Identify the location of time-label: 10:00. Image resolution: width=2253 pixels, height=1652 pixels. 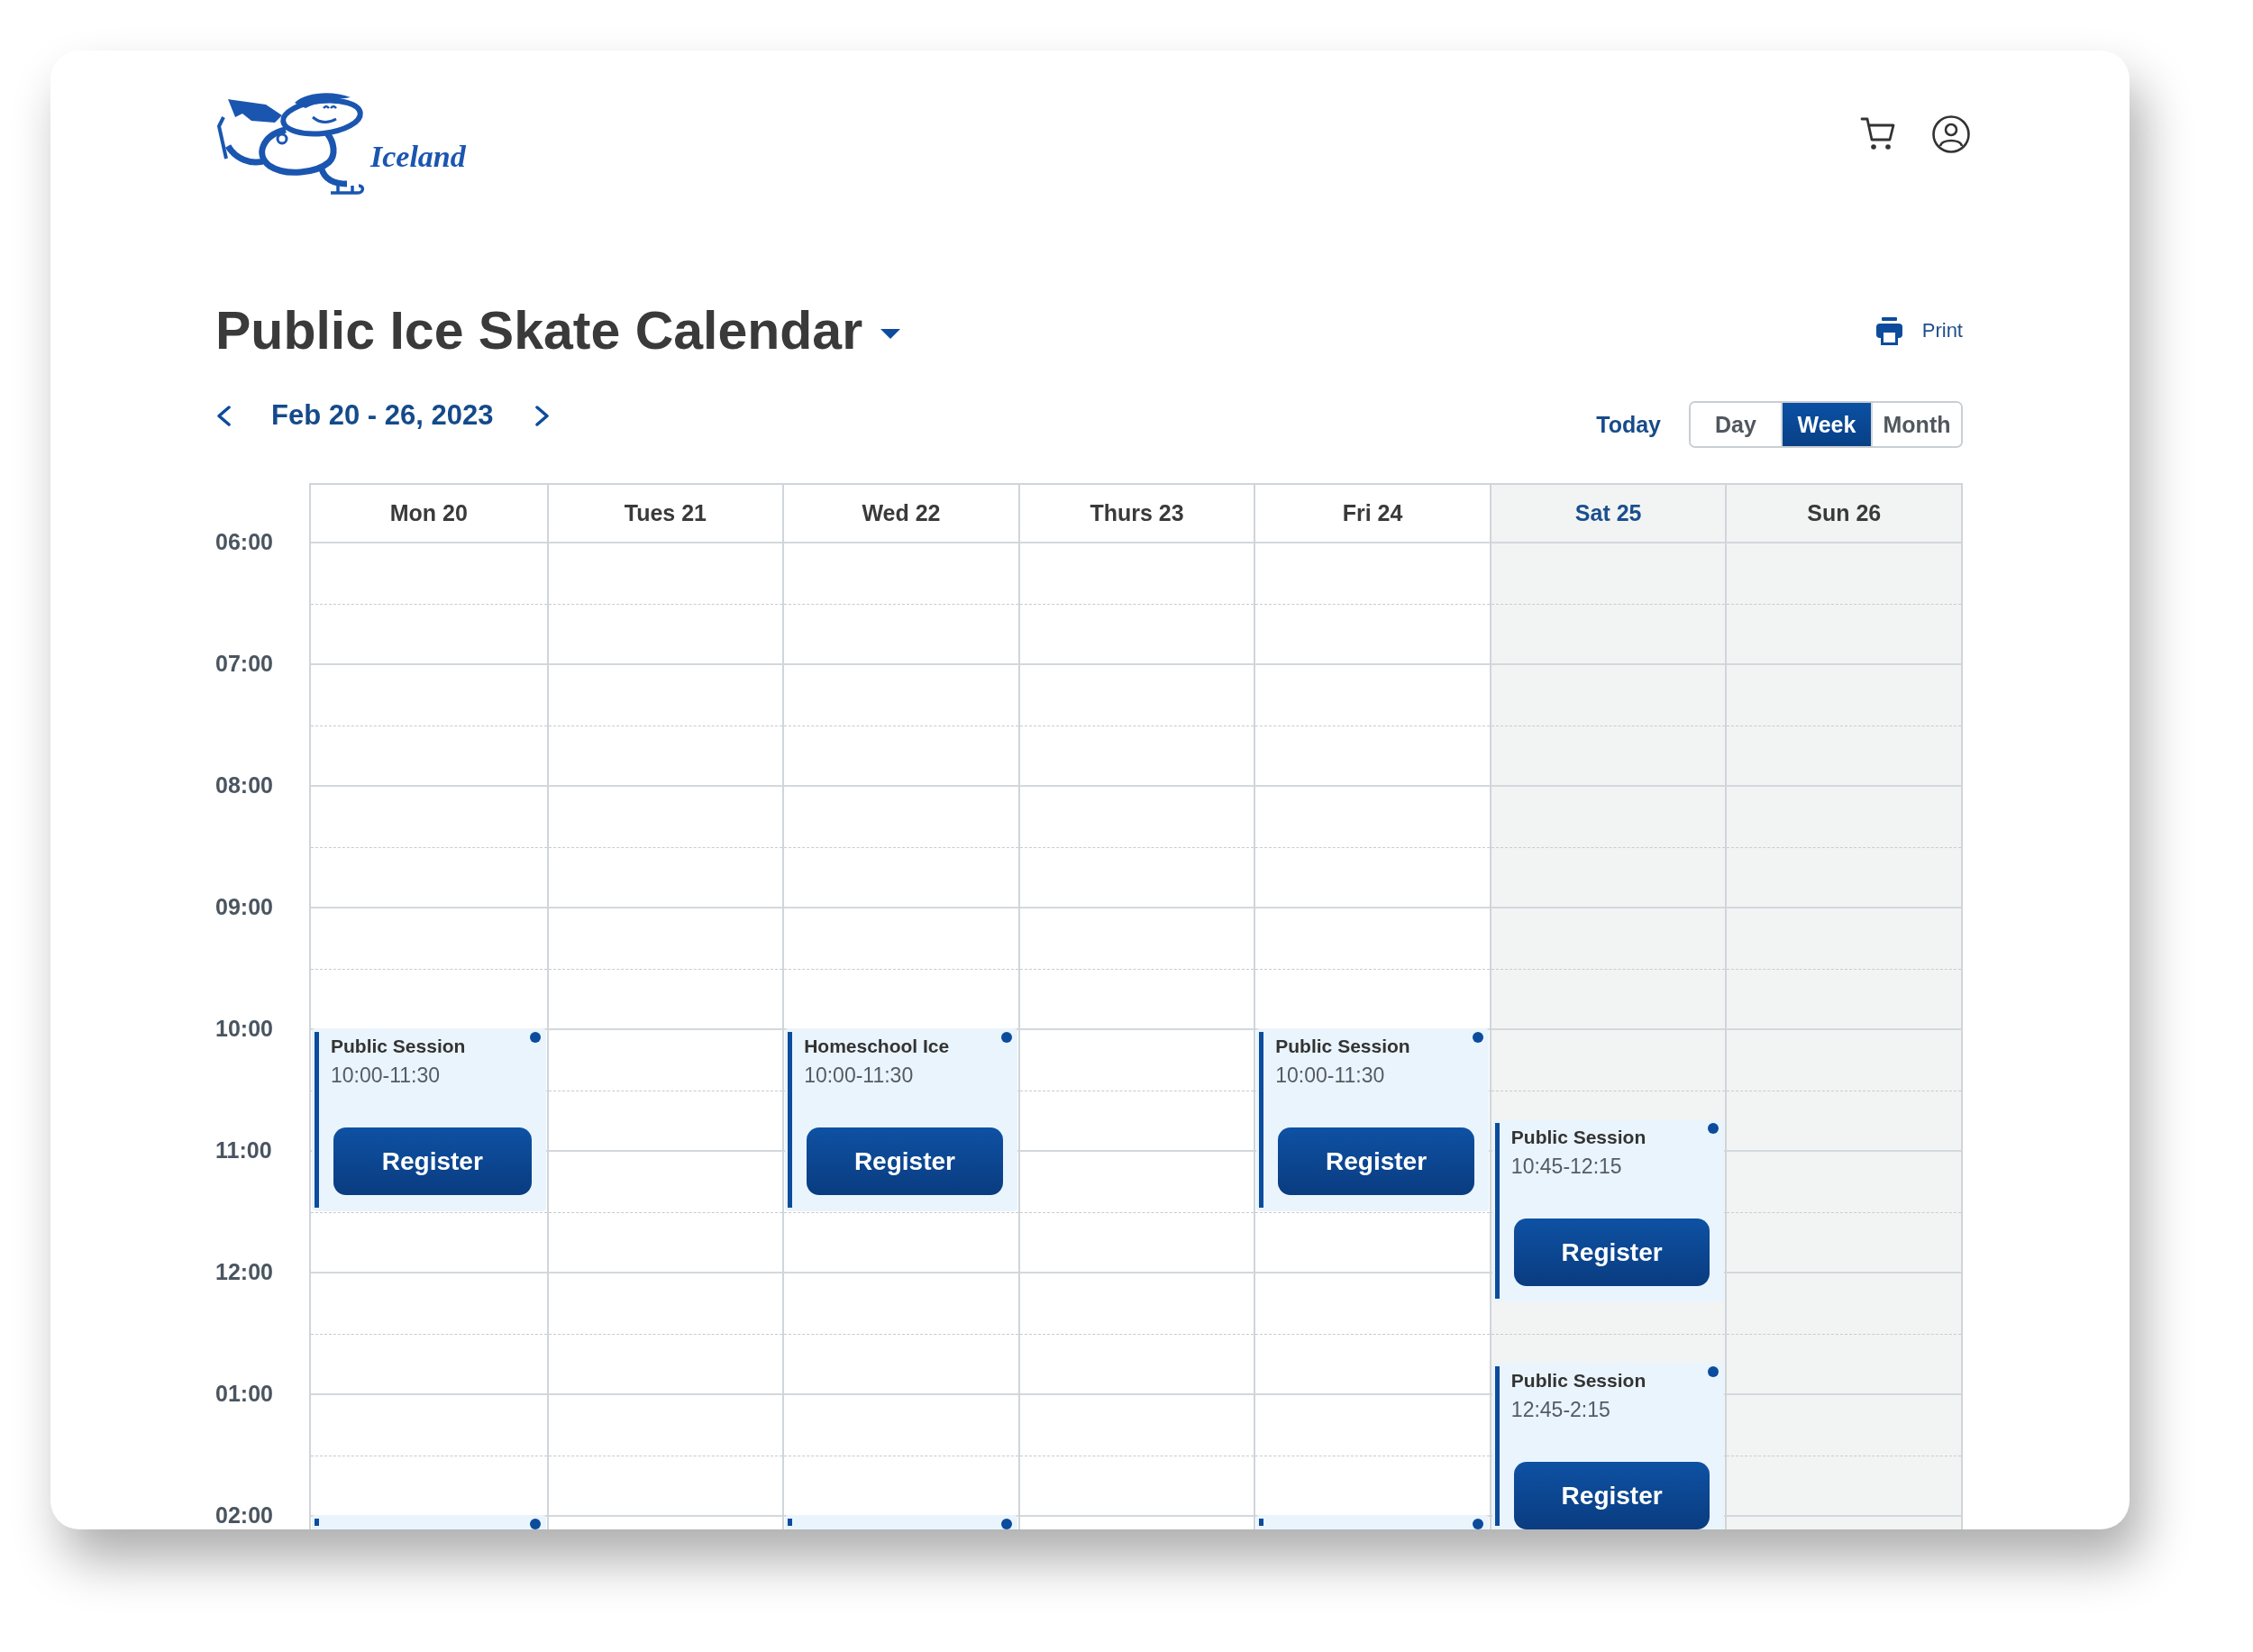
(244, 1029).